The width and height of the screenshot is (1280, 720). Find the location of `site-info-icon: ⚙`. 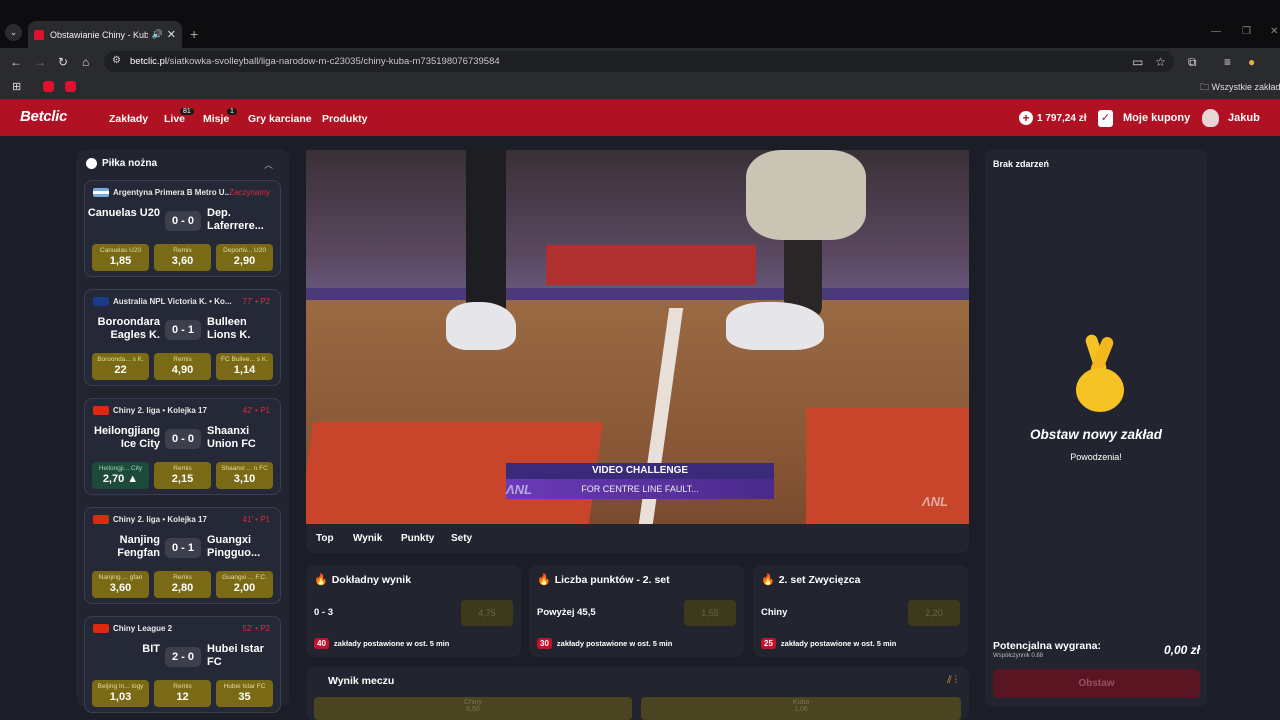

site-info-icon: ⚙ is located at coordinates (116, 60).